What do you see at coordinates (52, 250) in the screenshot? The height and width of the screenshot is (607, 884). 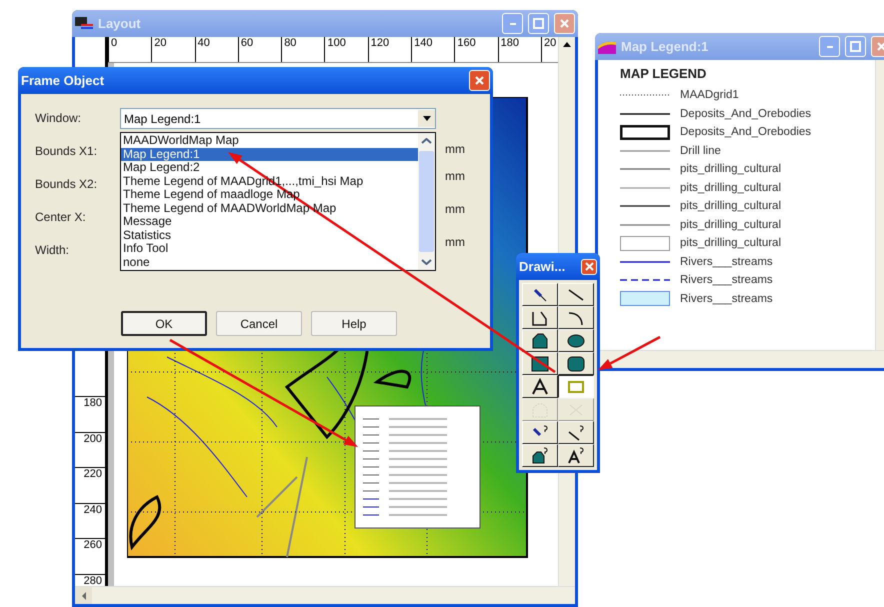 I see `field-label: Width:` at bounding box center [52, 250].